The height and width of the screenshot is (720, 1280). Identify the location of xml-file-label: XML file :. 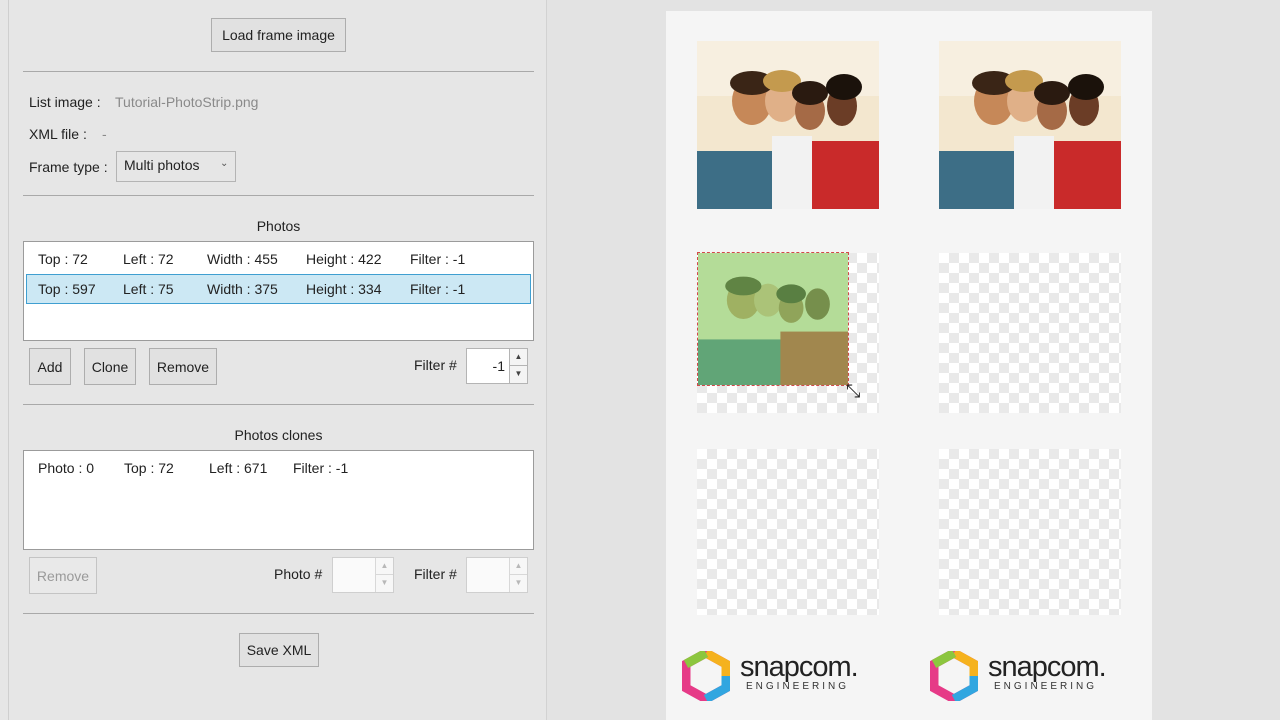
(58, 134).